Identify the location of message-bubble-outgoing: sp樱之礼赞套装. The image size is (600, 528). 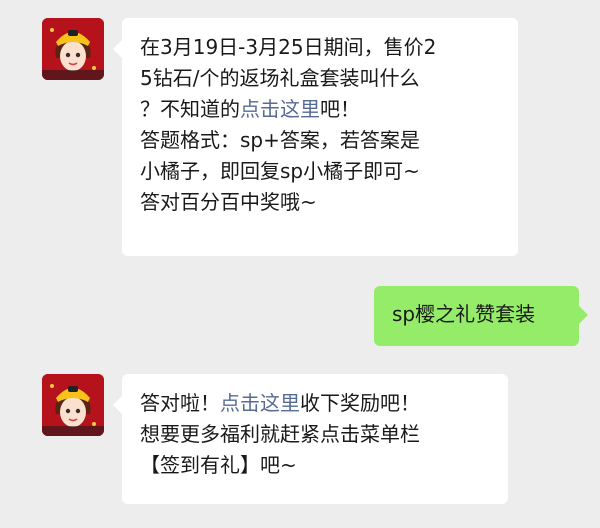
(481, 316).